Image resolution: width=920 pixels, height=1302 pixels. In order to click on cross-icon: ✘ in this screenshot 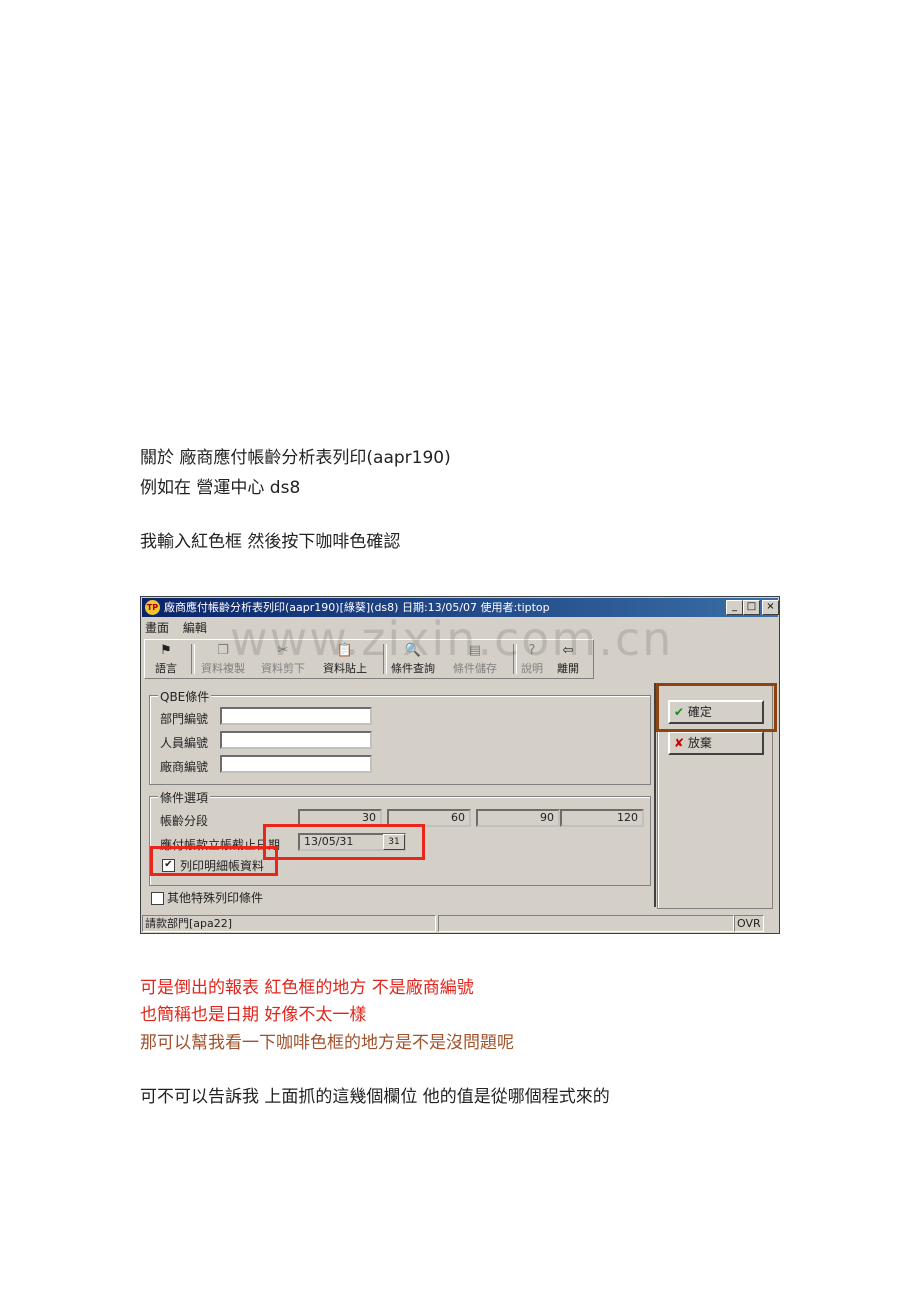, I will do `click(679, 743)`.